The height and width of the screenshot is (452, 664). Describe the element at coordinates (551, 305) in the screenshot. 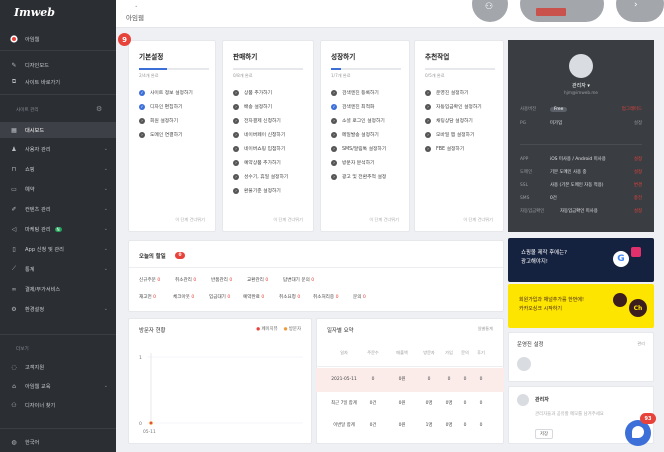

I see `promo-text: 회원가입과 채널추가를 한번에! 카카오싱크 시작하기` at that location.